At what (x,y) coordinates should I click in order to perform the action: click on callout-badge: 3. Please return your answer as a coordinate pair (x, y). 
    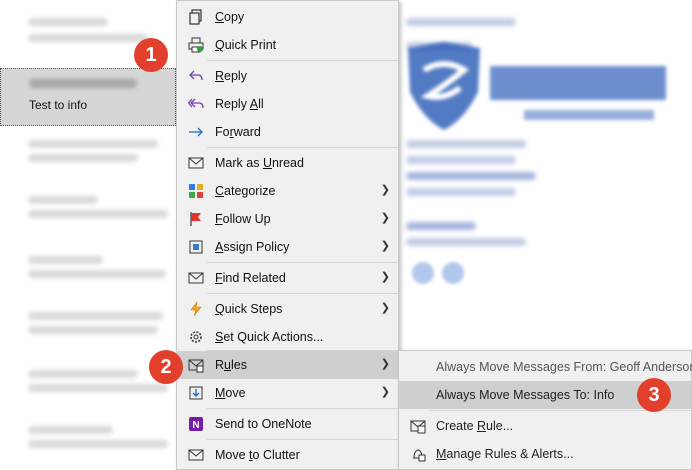
    Looking at the image, I should click on (654, 395).